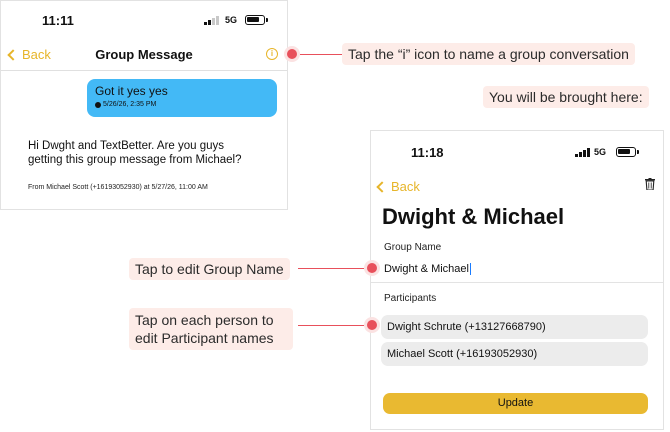 This screenshot has height=432, width=670. What do you see at coordinates (405, 186) in the screenshot?
I see `back-label-2: Back` at bounding box center [405, 186].